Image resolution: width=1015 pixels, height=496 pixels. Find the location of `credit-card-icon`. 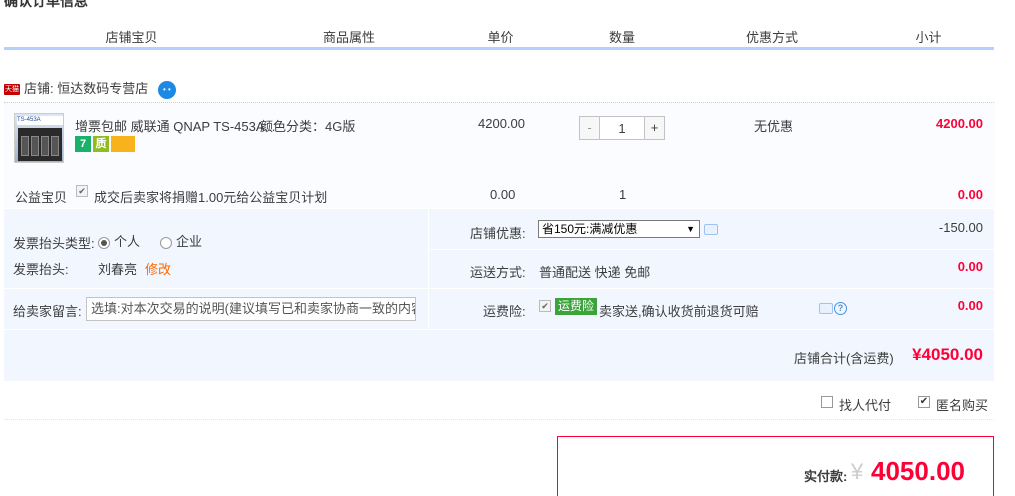

credit-card-icon is located at coordinates (123, 144).